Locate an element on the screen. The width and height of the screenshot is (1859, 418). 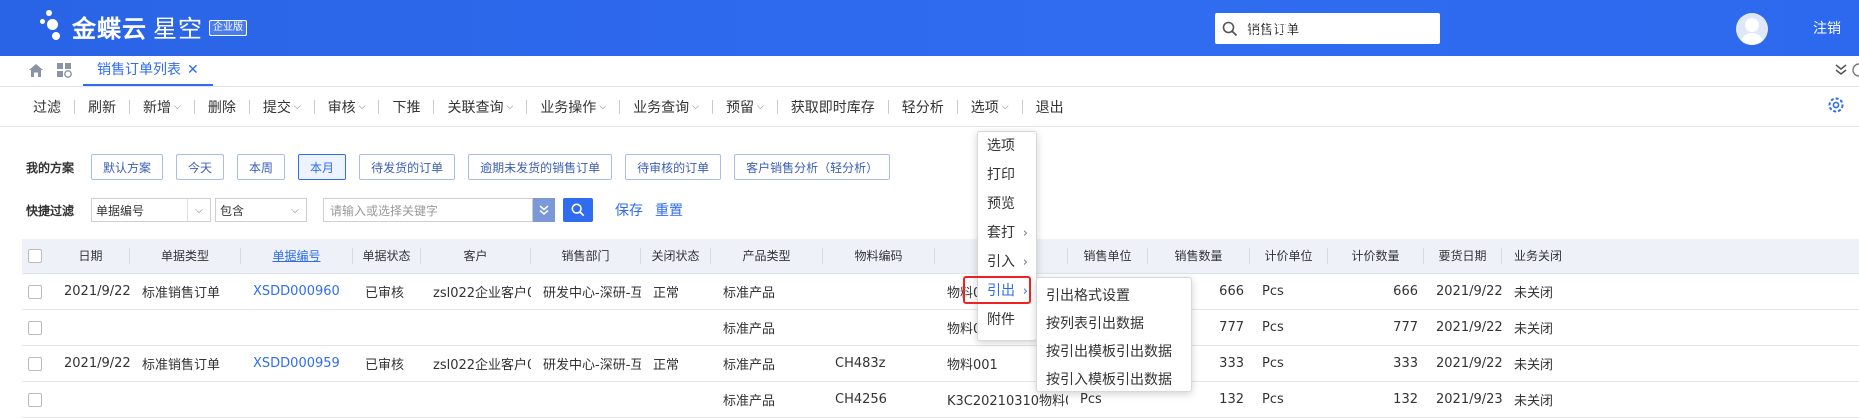
apps-icon is located at coordinates (64, 72).